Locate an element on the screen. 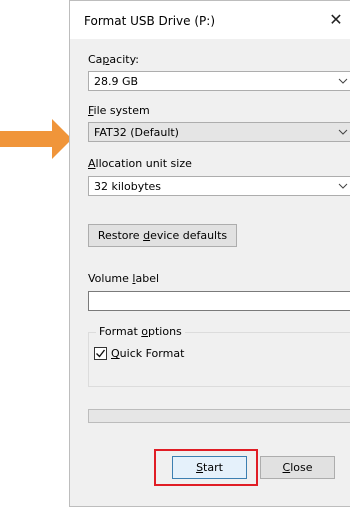 Image resolution: width=350 pixels, height=509 pixels. dialog-title: Format USB Drive (P:) is located at coordinates (149, 21).